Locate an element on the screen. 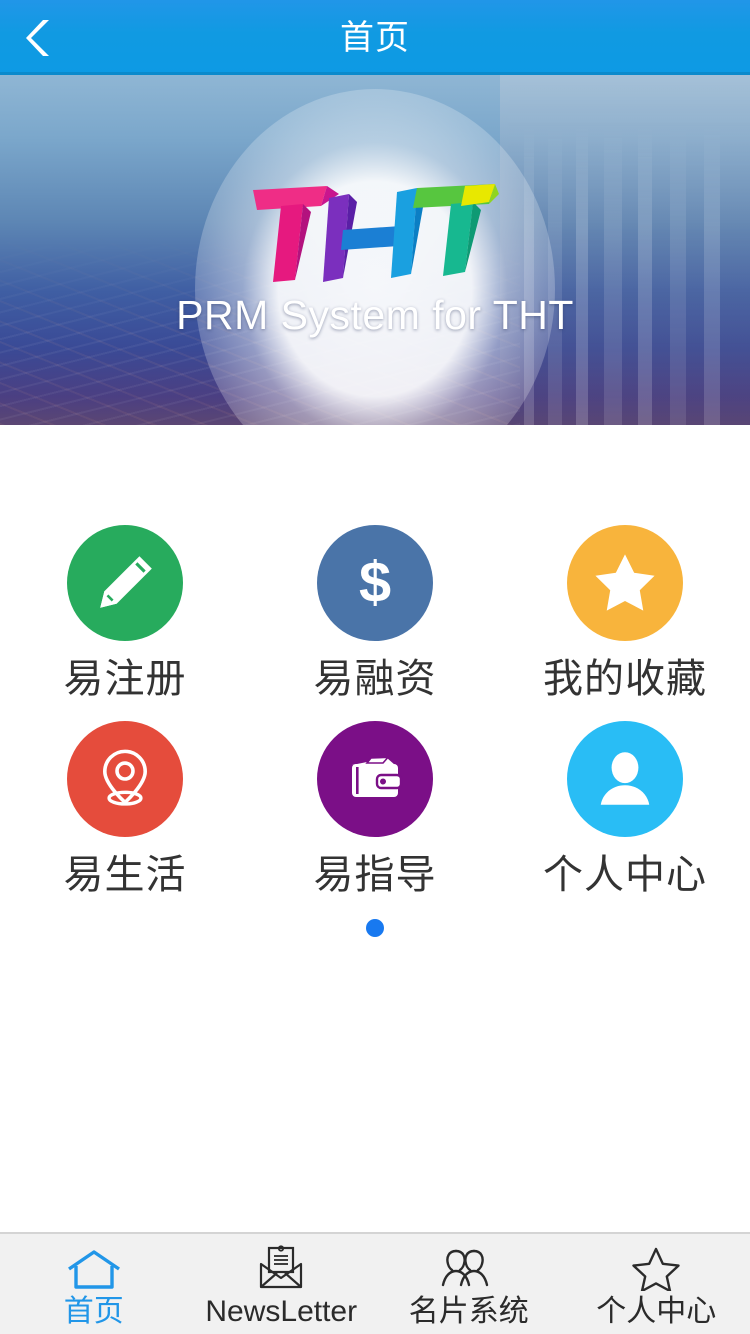  tab-namecard: 名片系统 is located at coordinates (469, 1284).